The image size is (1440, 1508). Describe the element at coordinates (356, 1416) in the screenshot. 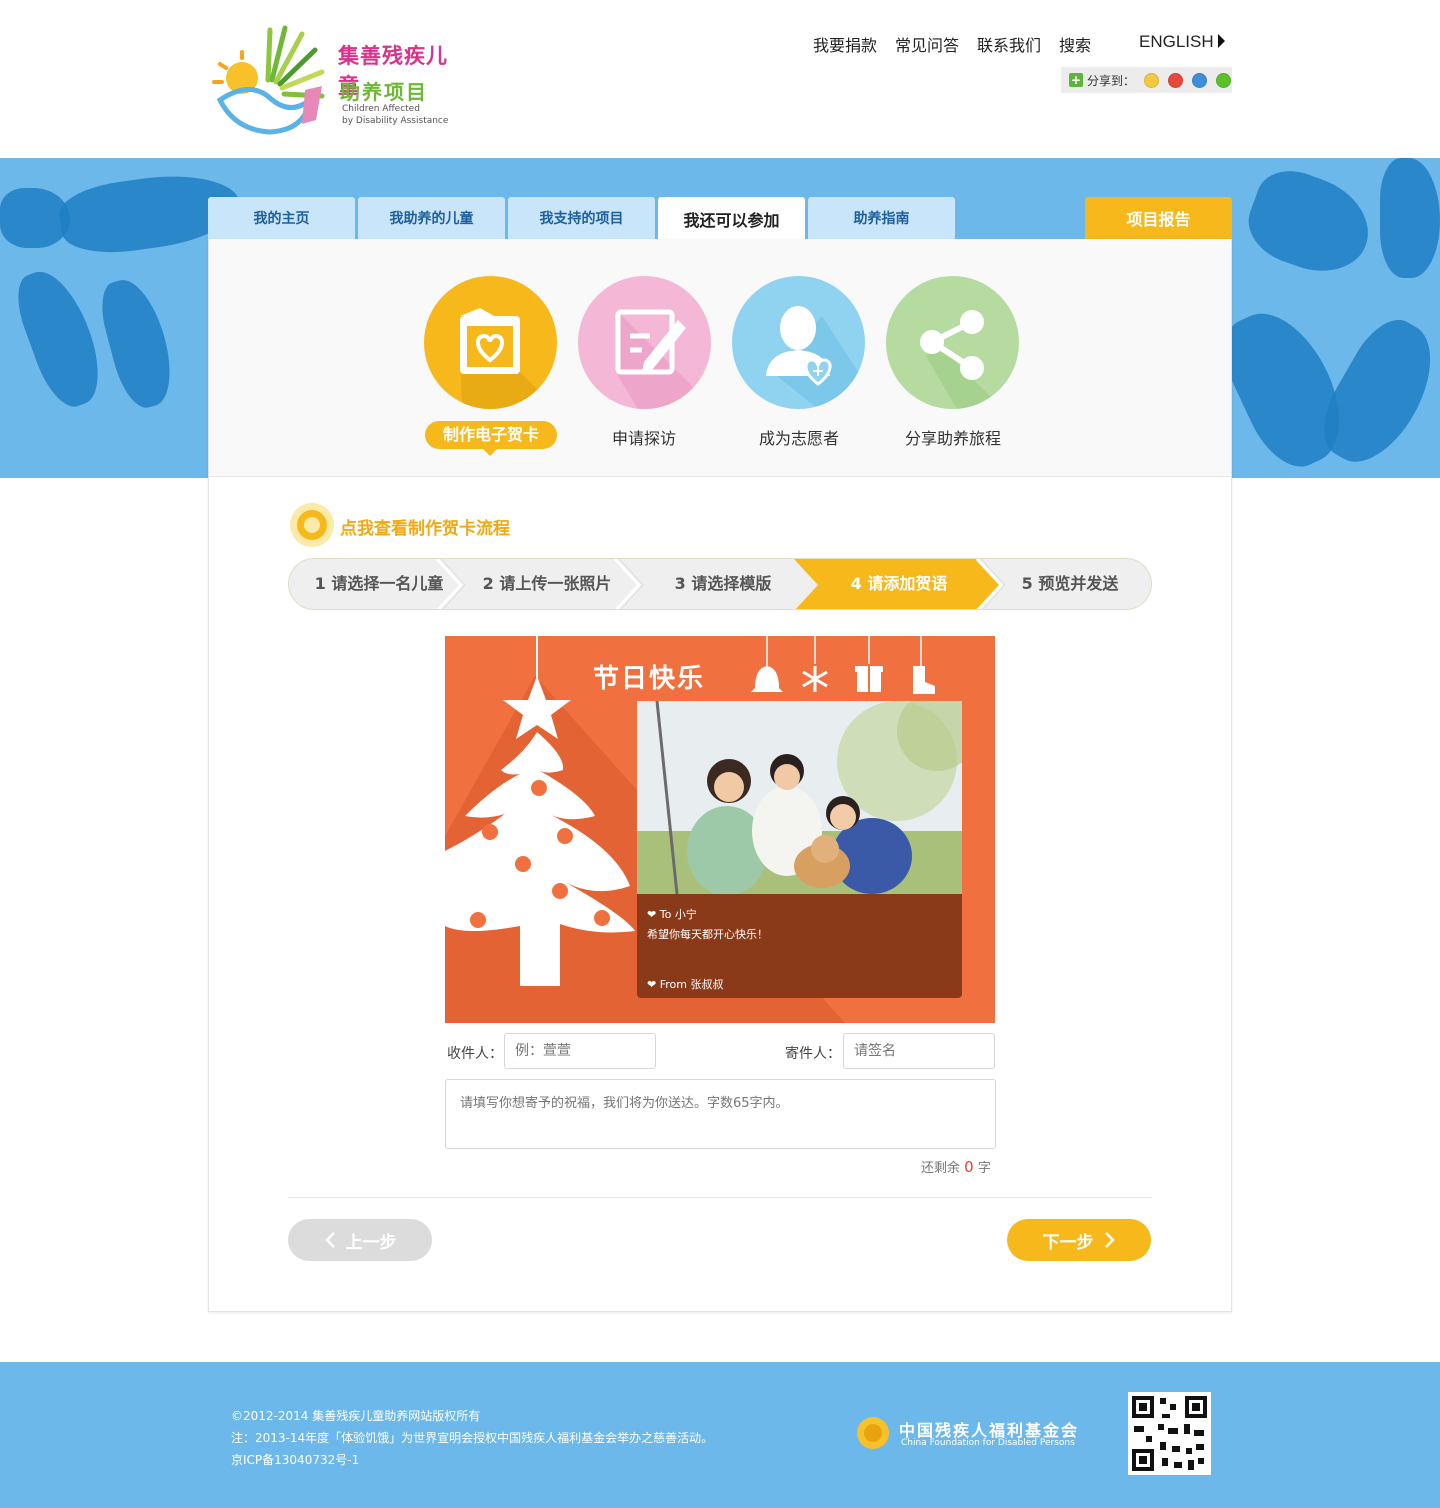

I see `footer-copyright: ©2012-2014 集善残疾儿童助养网站版权所有` at that location.